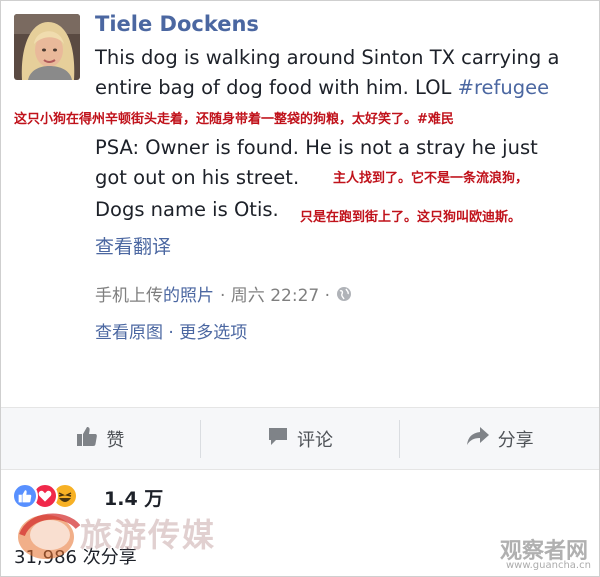 Image resolution: width=600 pixels, height=577 pixels. I want to click on comment-button: 评论, so click(300, 438).